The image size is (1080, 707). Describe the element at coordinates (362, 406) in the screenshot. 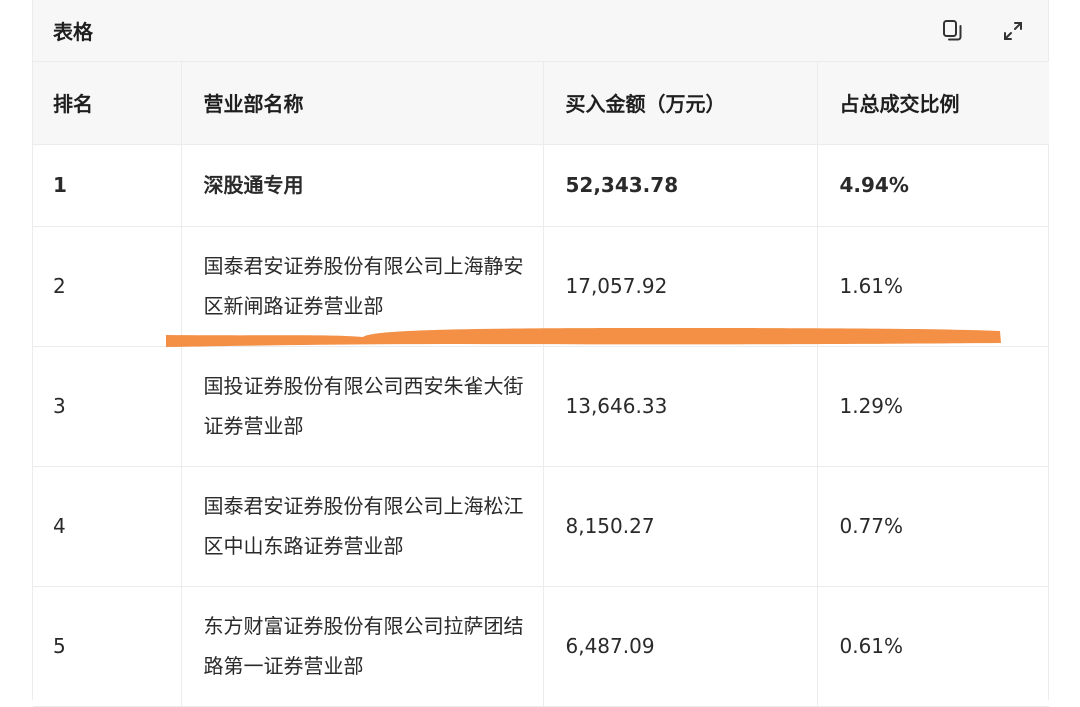

I see `cell-branch-name: 国投证券股份有限公司西安朱雀大街证券营业部` at that location.